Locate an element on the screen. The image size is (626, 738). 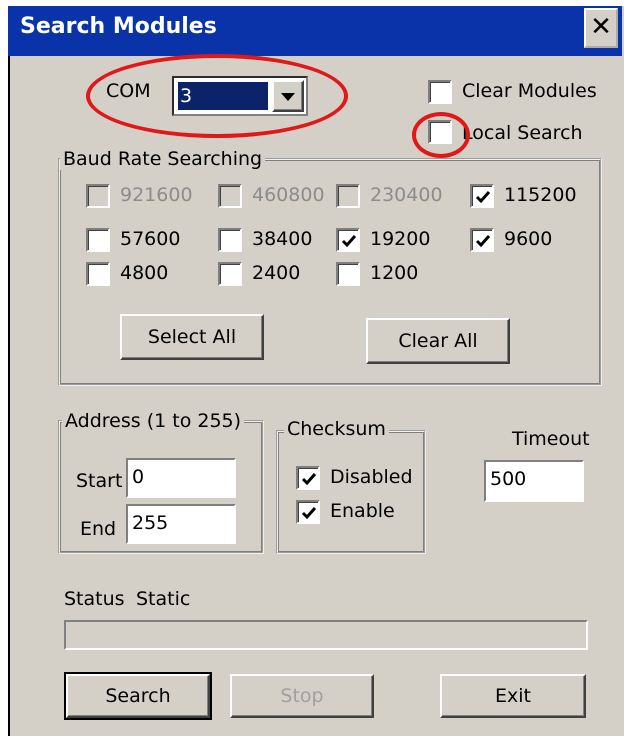
baud-57600-label: 57600 is located at coordinates (150, 239).